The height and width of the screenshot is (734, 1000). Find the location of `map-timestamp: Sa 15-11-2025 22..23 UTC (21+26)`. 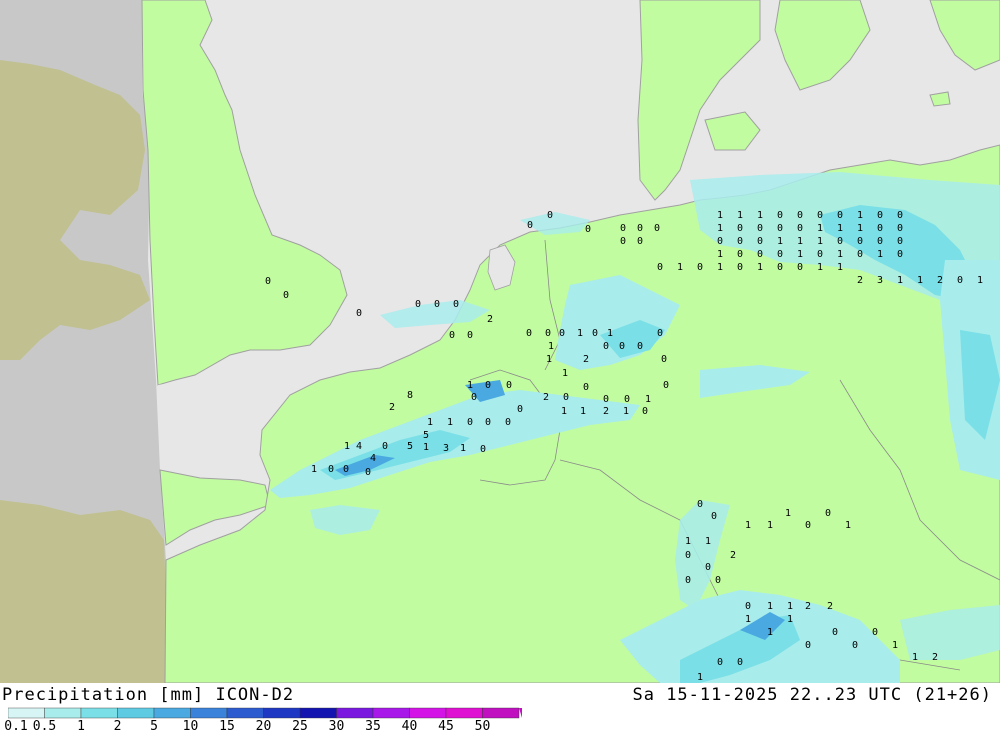

map-timestamp: Sa 15-11-2025 22..23 UTC (21+26) is located at coordinates (812, 695).